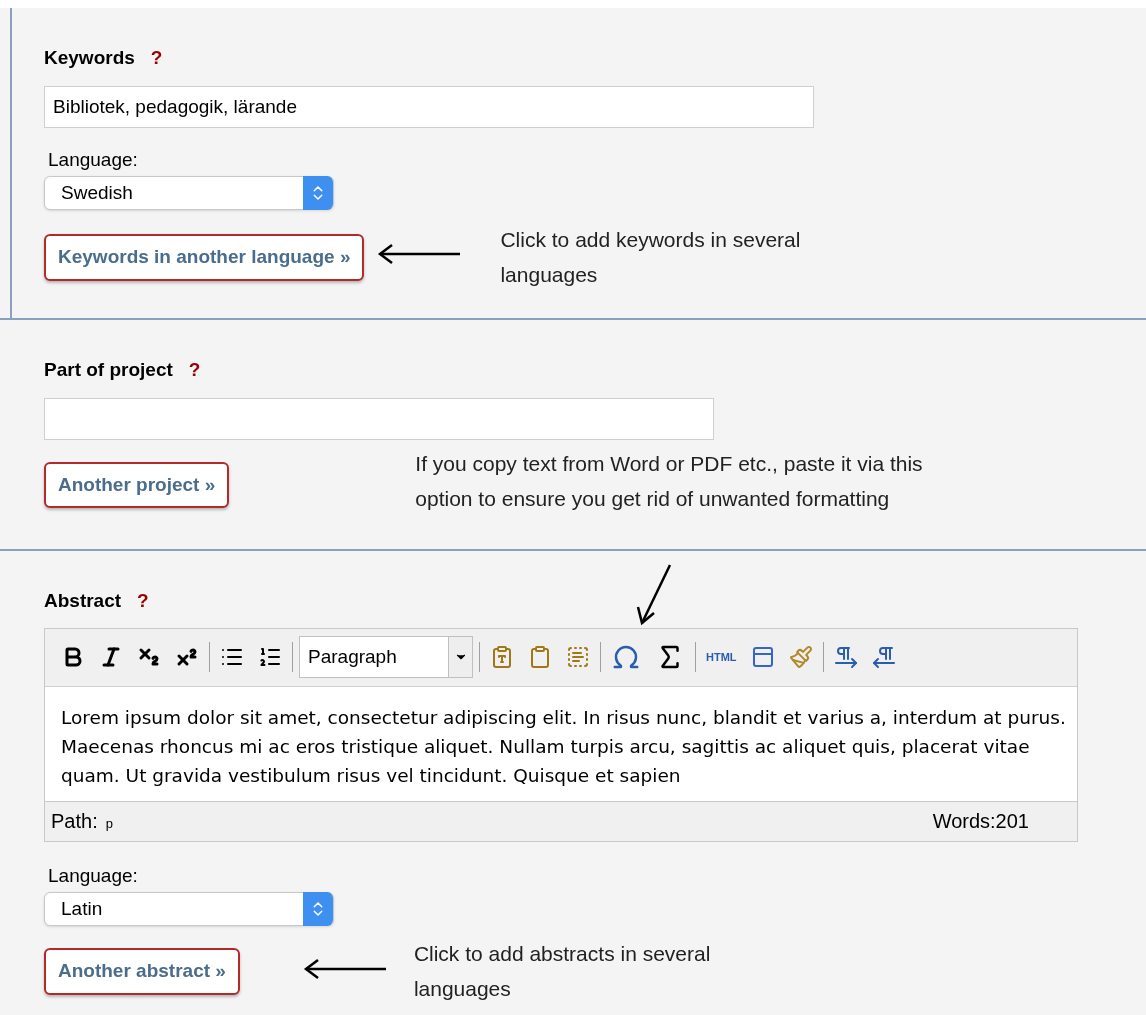 The image size is (1146, 1015). What do you see at coordinates (721, 657) in the screenshot?
I see `html-button: HTML` at bounding box center [721, 657].